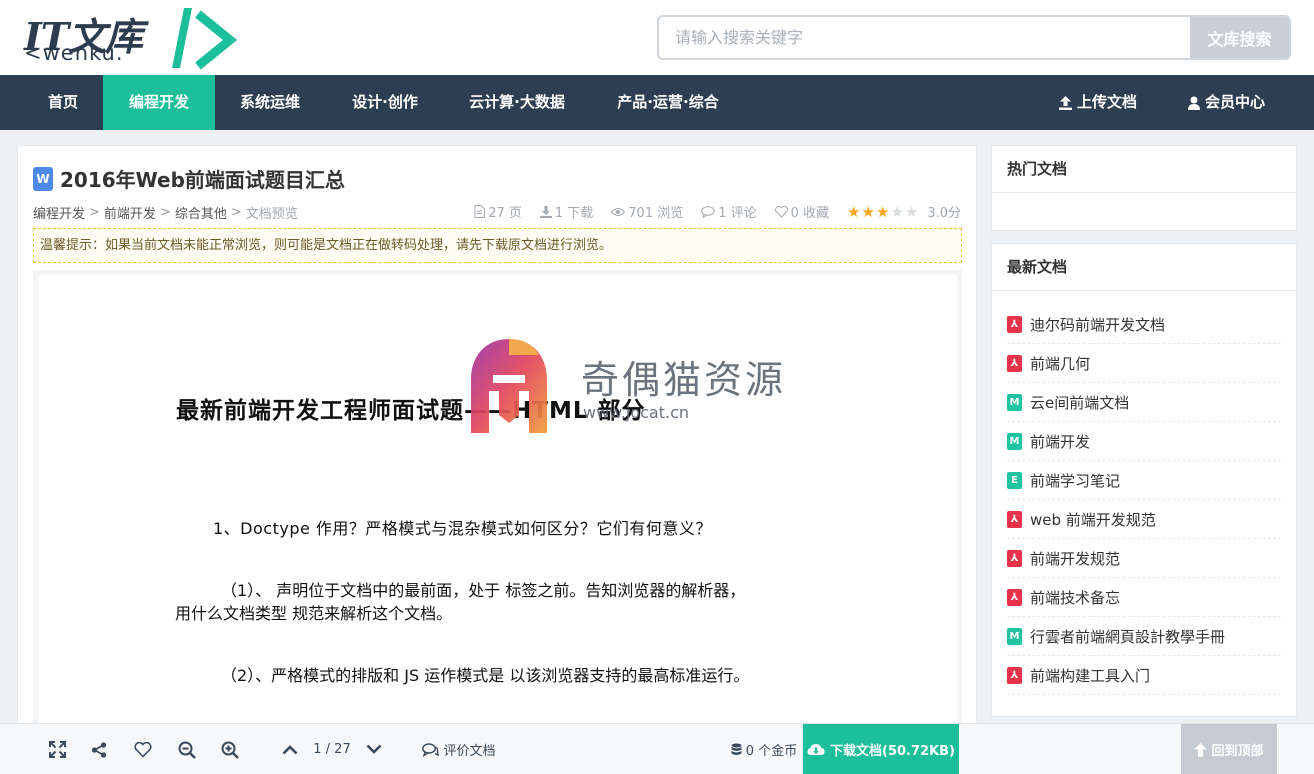  Describe the element at coordinates (1144, 441) in the screenshot. I see `latest-document-item: M 前端开发` at that location.